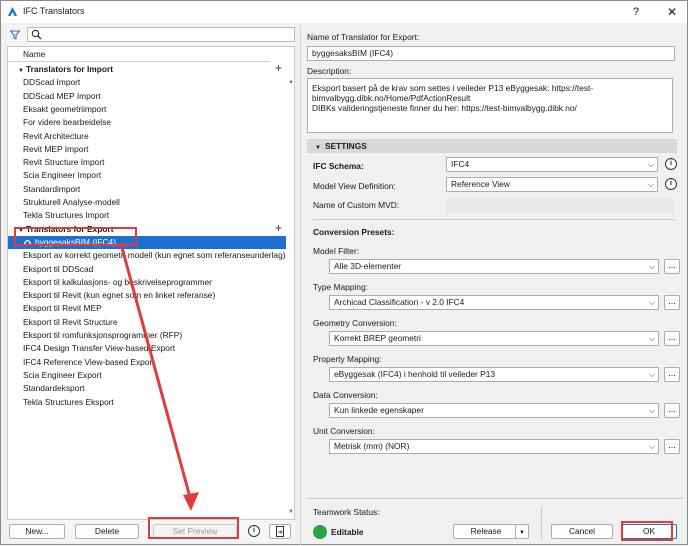 This screenshot has width=688, height=546. I want to click on annotation-arrow, so click(159, 377).